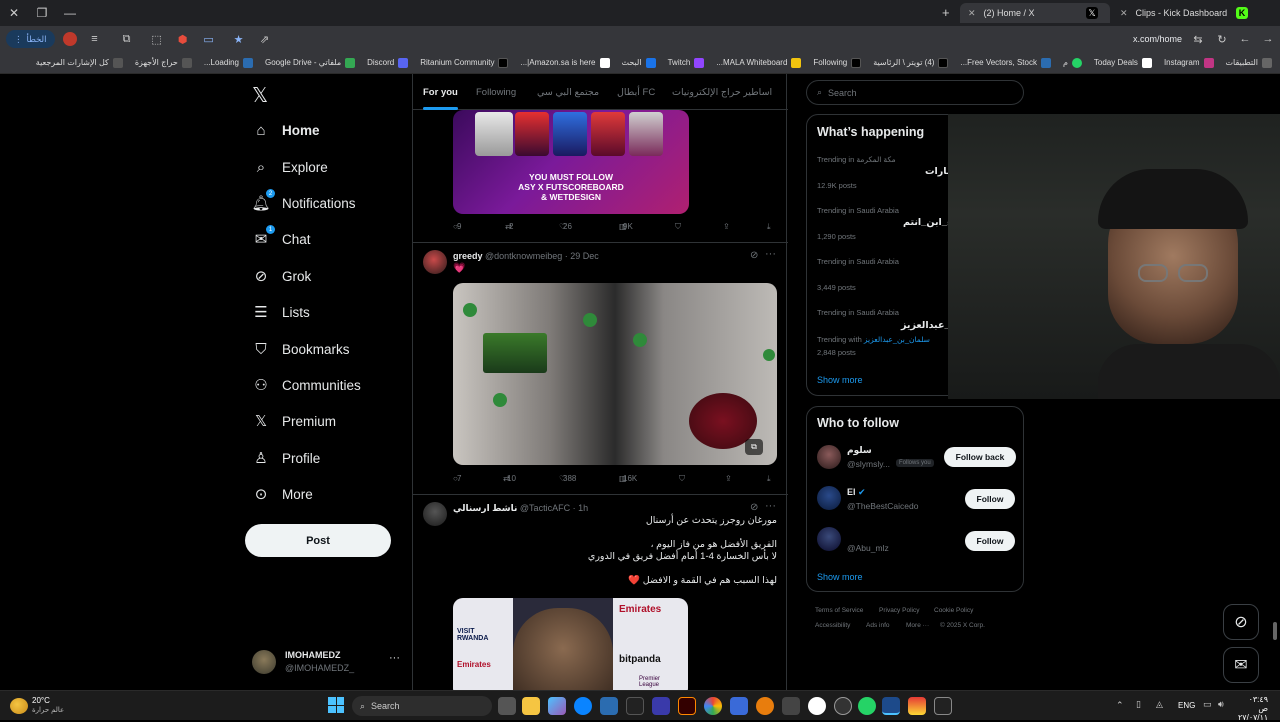 This screenshot has width=1280, height=722. What do you see at coordinates (286, 458) in the screenshot?
I see `nav-profile: ♙ Profile` at bounding box center [286, 458].